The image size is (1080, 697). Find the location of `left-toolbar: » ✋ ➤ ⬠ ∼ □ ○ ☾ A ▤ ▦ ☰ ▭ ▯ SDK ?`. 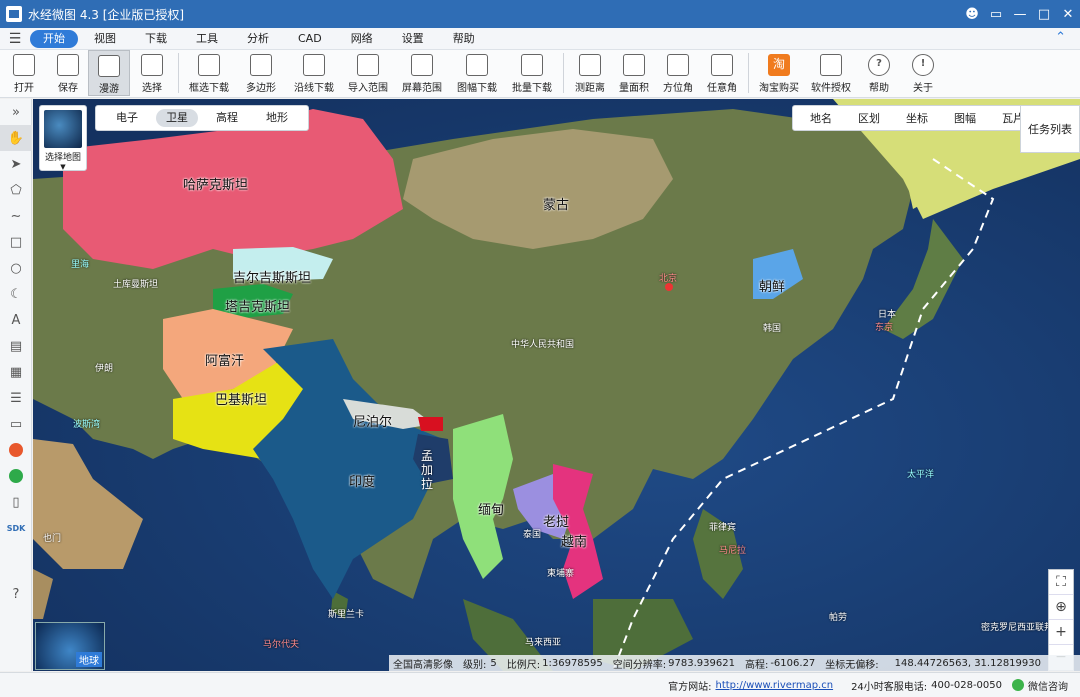

left-toolbar: » ✋ ➤ ⬠ ∼ □ ○ ☾ A ▤ ▦ ☰ ▭ ▯ SDK ? is located at coordinates (16, 385).